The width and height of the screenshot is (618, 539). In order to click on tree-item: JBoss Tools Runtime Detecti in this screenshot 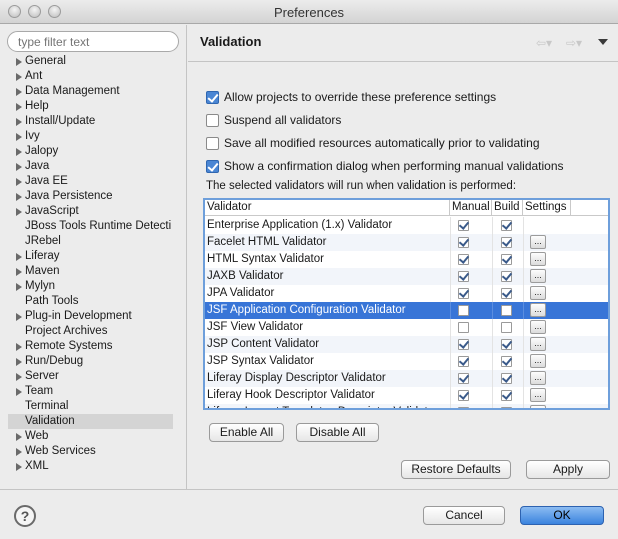, I will do `click(93, 226)`.